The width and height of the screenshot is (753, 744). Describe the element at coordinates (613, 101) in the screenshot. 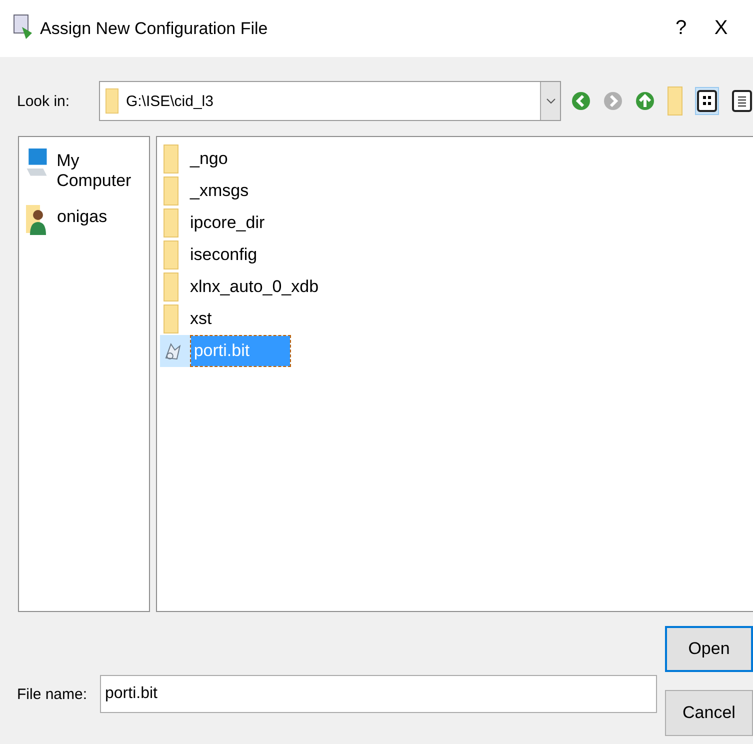

I see `forward-button` at that location.